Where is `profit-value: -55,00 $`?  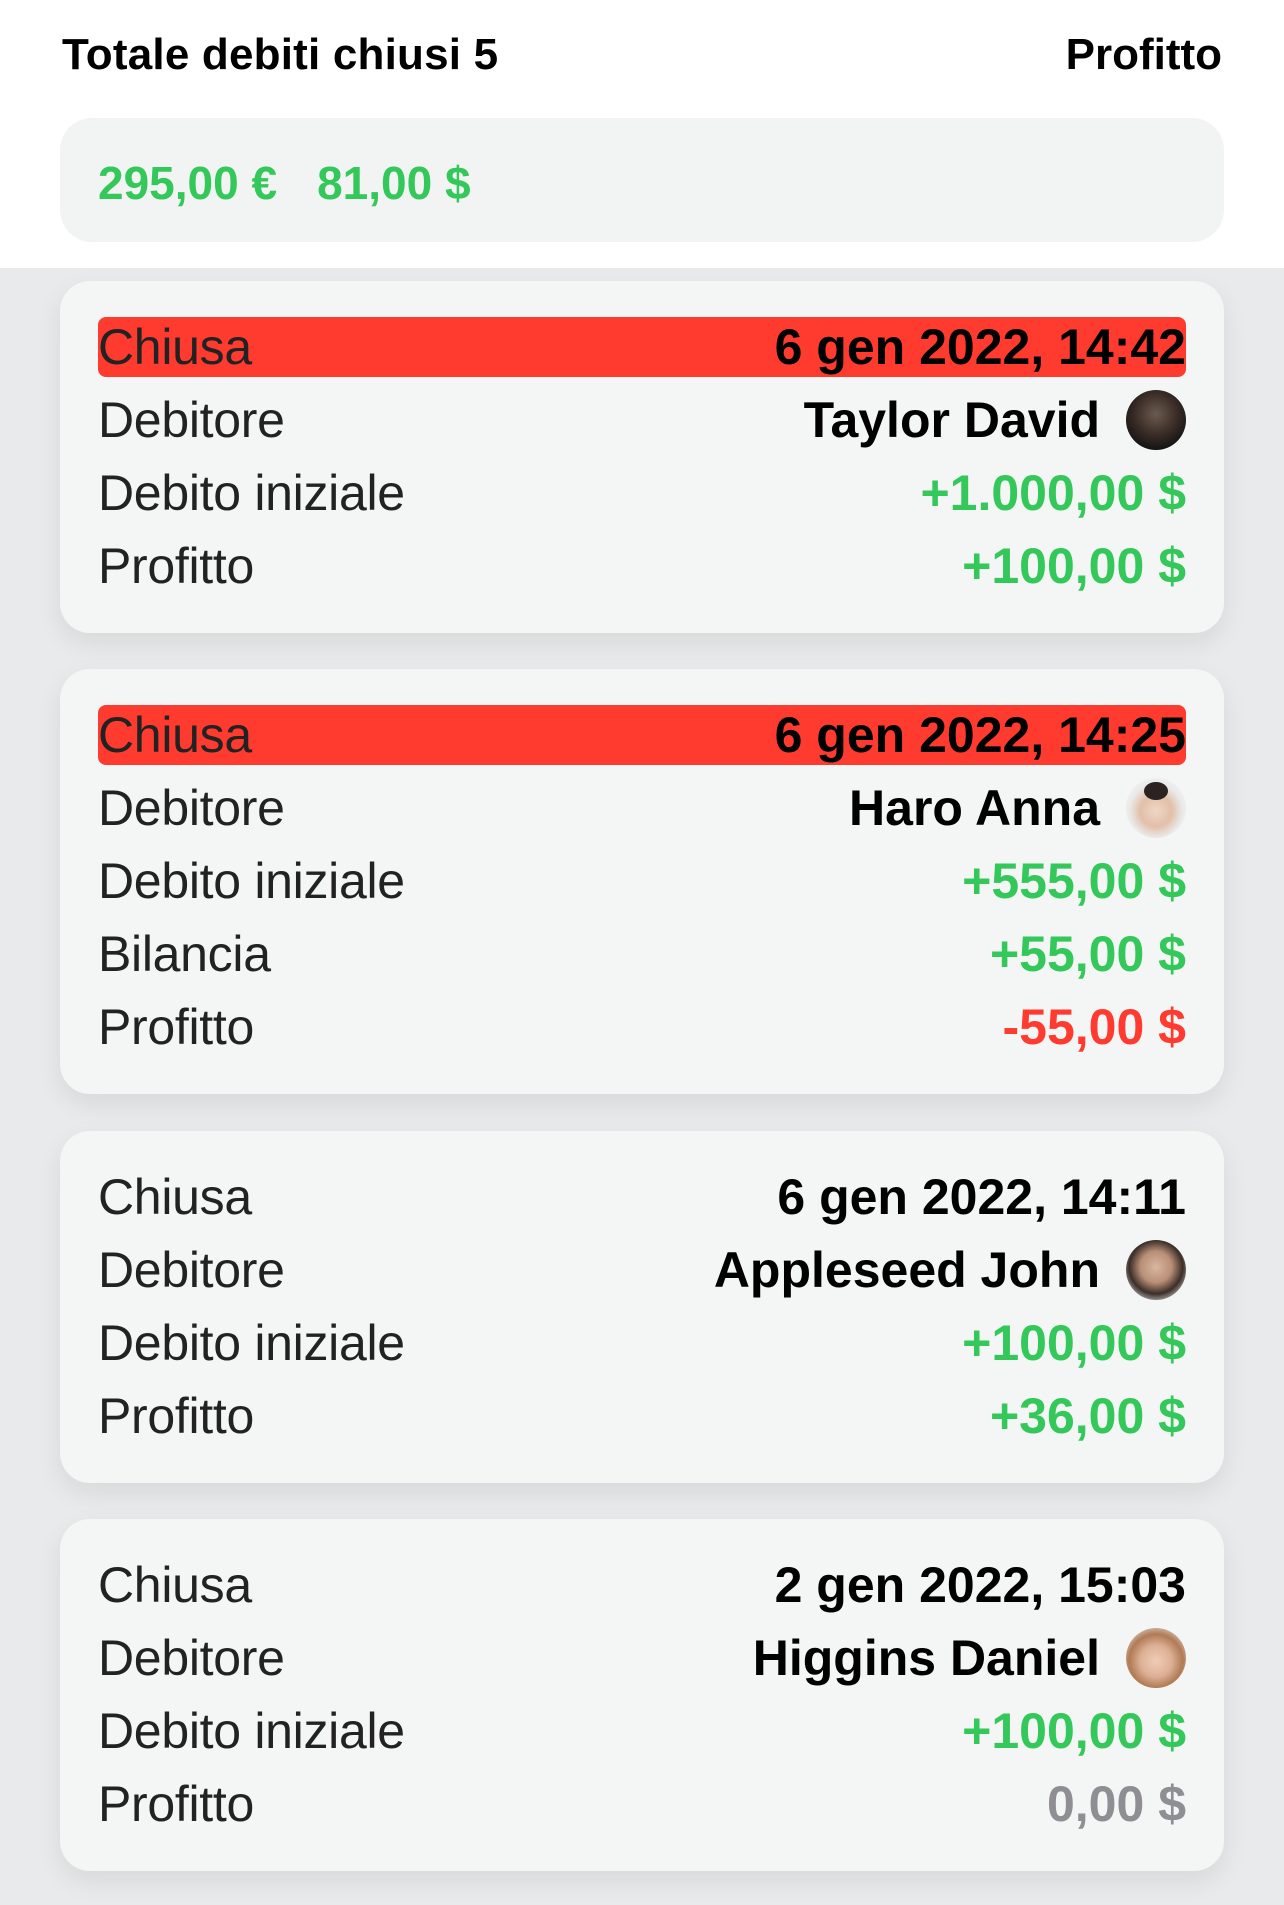 profit-value: -55,00 $ is located at coordinates (1094, 1027).